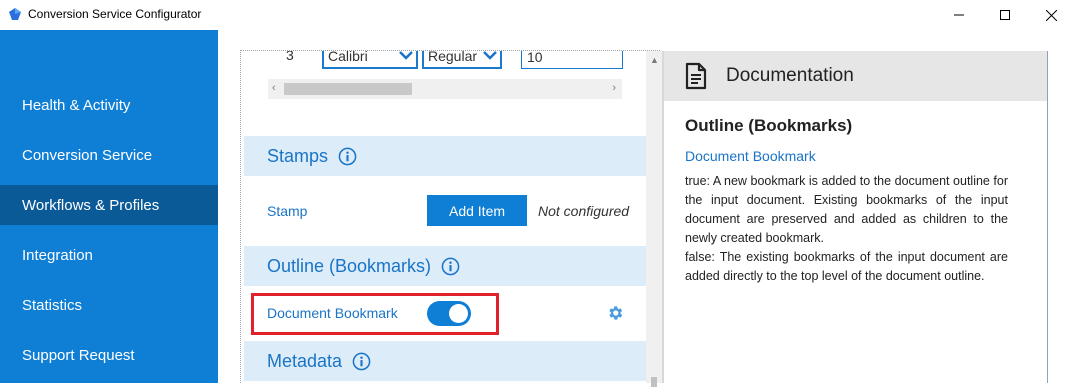 The height and width of the screenshot is (387, 1074). What do you see at coordinates (298, 155) in the screenshot?
I see `section-title: Stamps` at bounding box center [298, 155].